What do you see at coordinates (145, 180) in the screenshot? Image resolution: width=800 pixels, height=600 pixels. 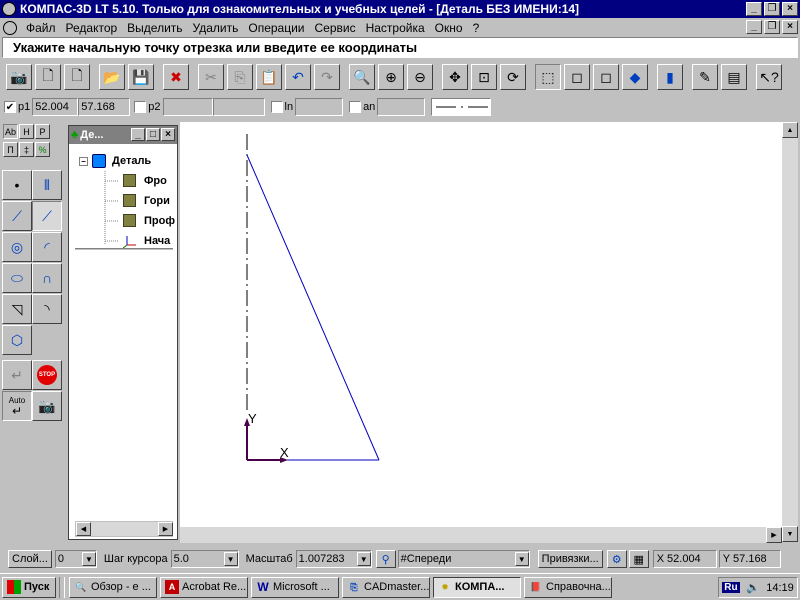 I see `tree-item-front-plane: Фро` at bounding box center [145, 180].